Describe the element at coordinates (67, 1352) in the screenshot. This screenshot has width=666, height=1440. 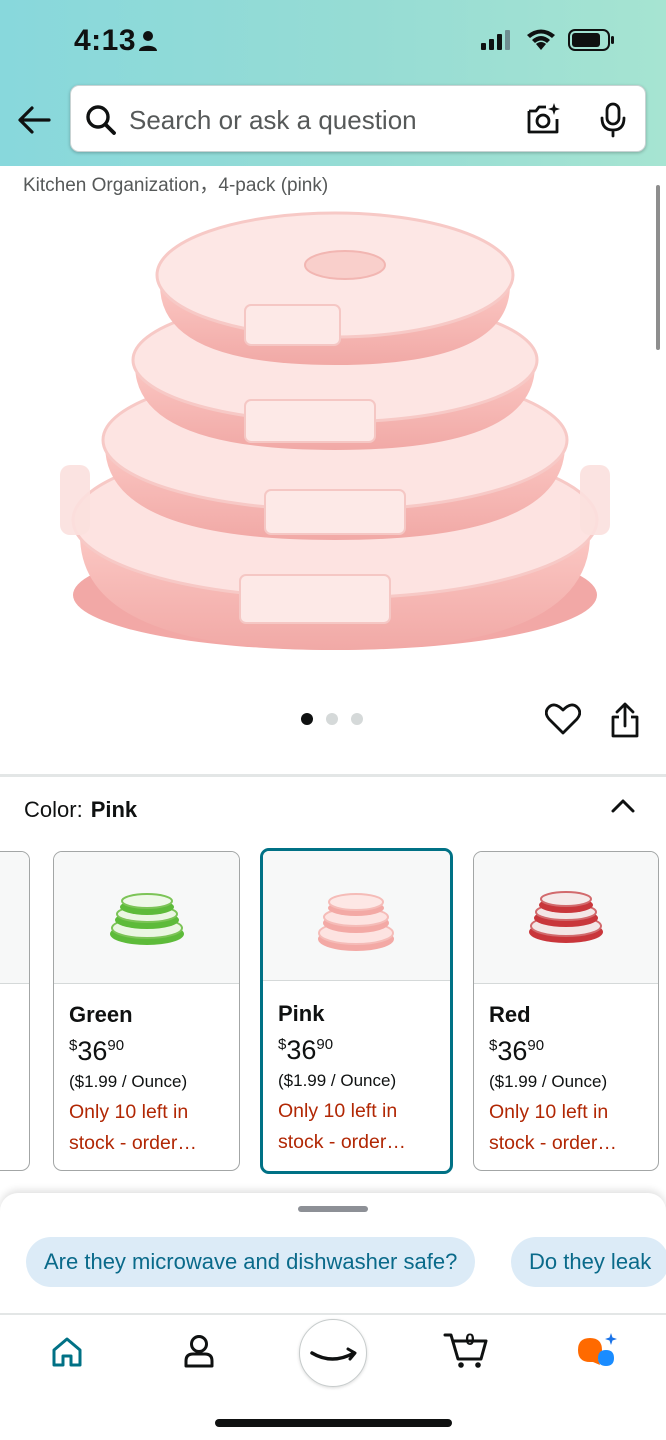
I see `home-icon` at that location.